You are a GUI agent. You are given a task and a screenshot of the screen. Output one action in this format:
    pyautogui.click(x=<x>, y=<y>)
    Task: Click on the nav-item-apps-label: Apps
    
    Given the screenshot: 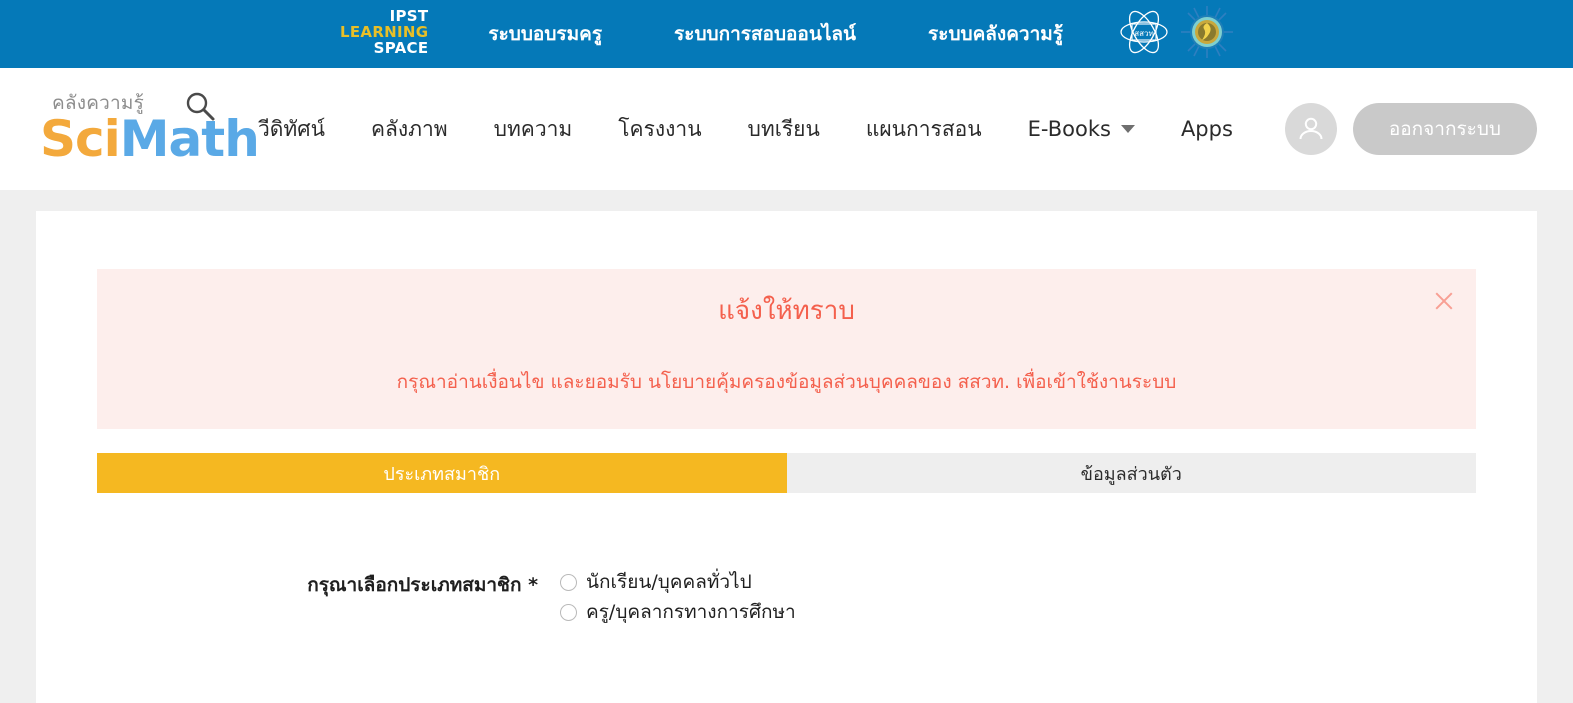 What is the action you would take?
    pyautogui.click(x=1206, y=129)
    